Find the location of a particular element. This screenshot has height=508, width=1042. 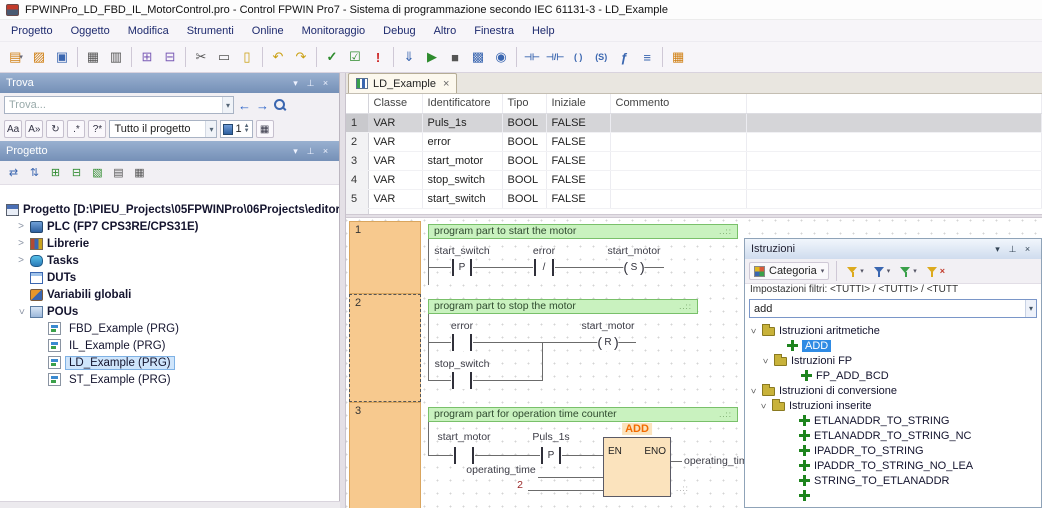

tree-item-ld-example: LD_Example (PRG) is located at coordinates (169, 362).